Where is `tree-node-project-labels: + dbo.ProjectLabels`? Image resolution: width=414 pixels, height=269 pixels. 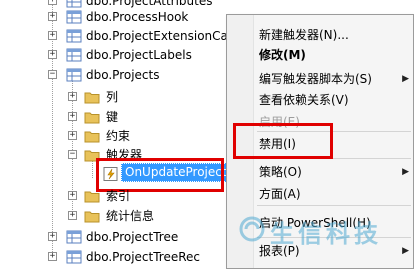
tree-node-project-labels: + dbo.ProjectLabels is located at coordinates (115, 55).